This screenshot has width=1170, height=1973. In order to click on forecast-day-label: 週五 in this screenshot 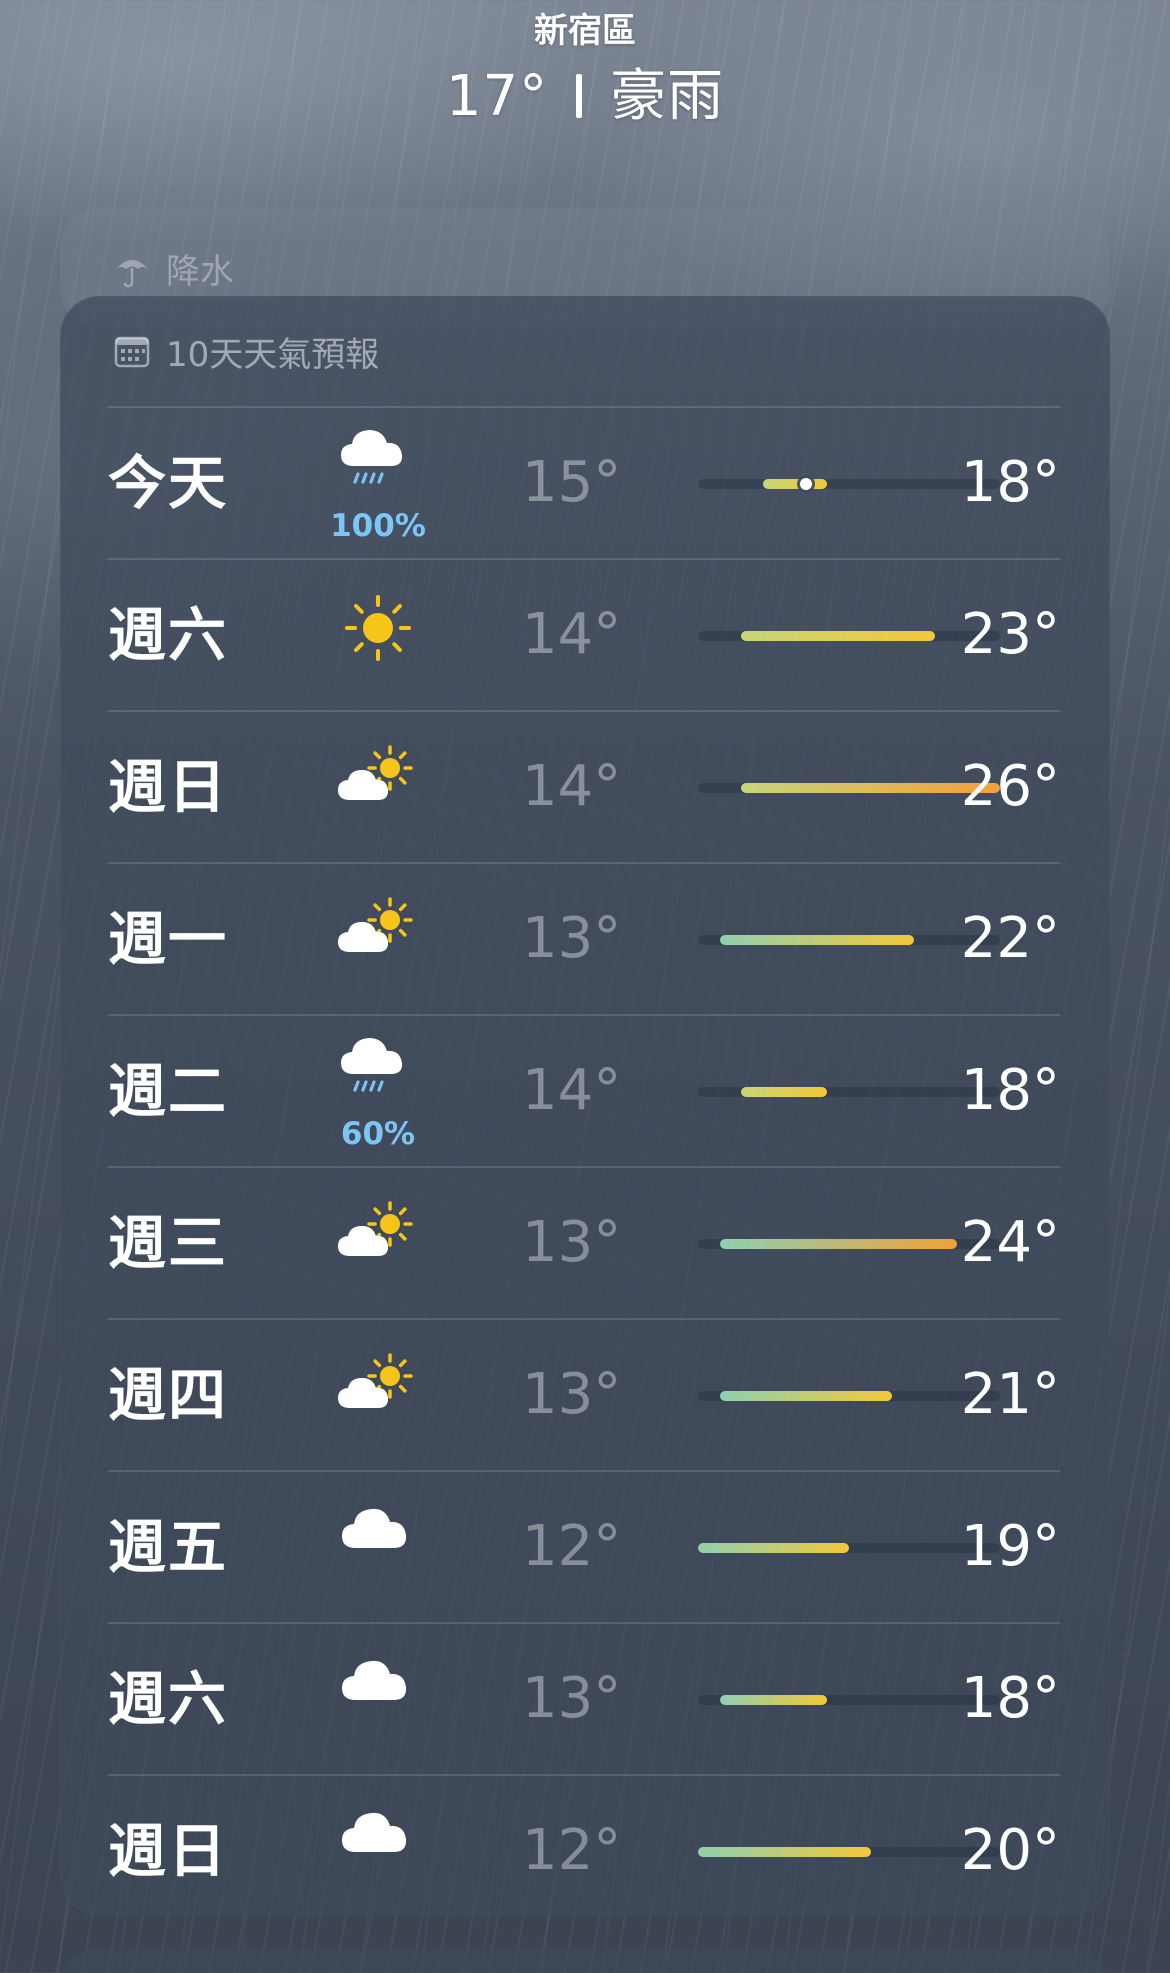, I will do `click(168, 1547)`.